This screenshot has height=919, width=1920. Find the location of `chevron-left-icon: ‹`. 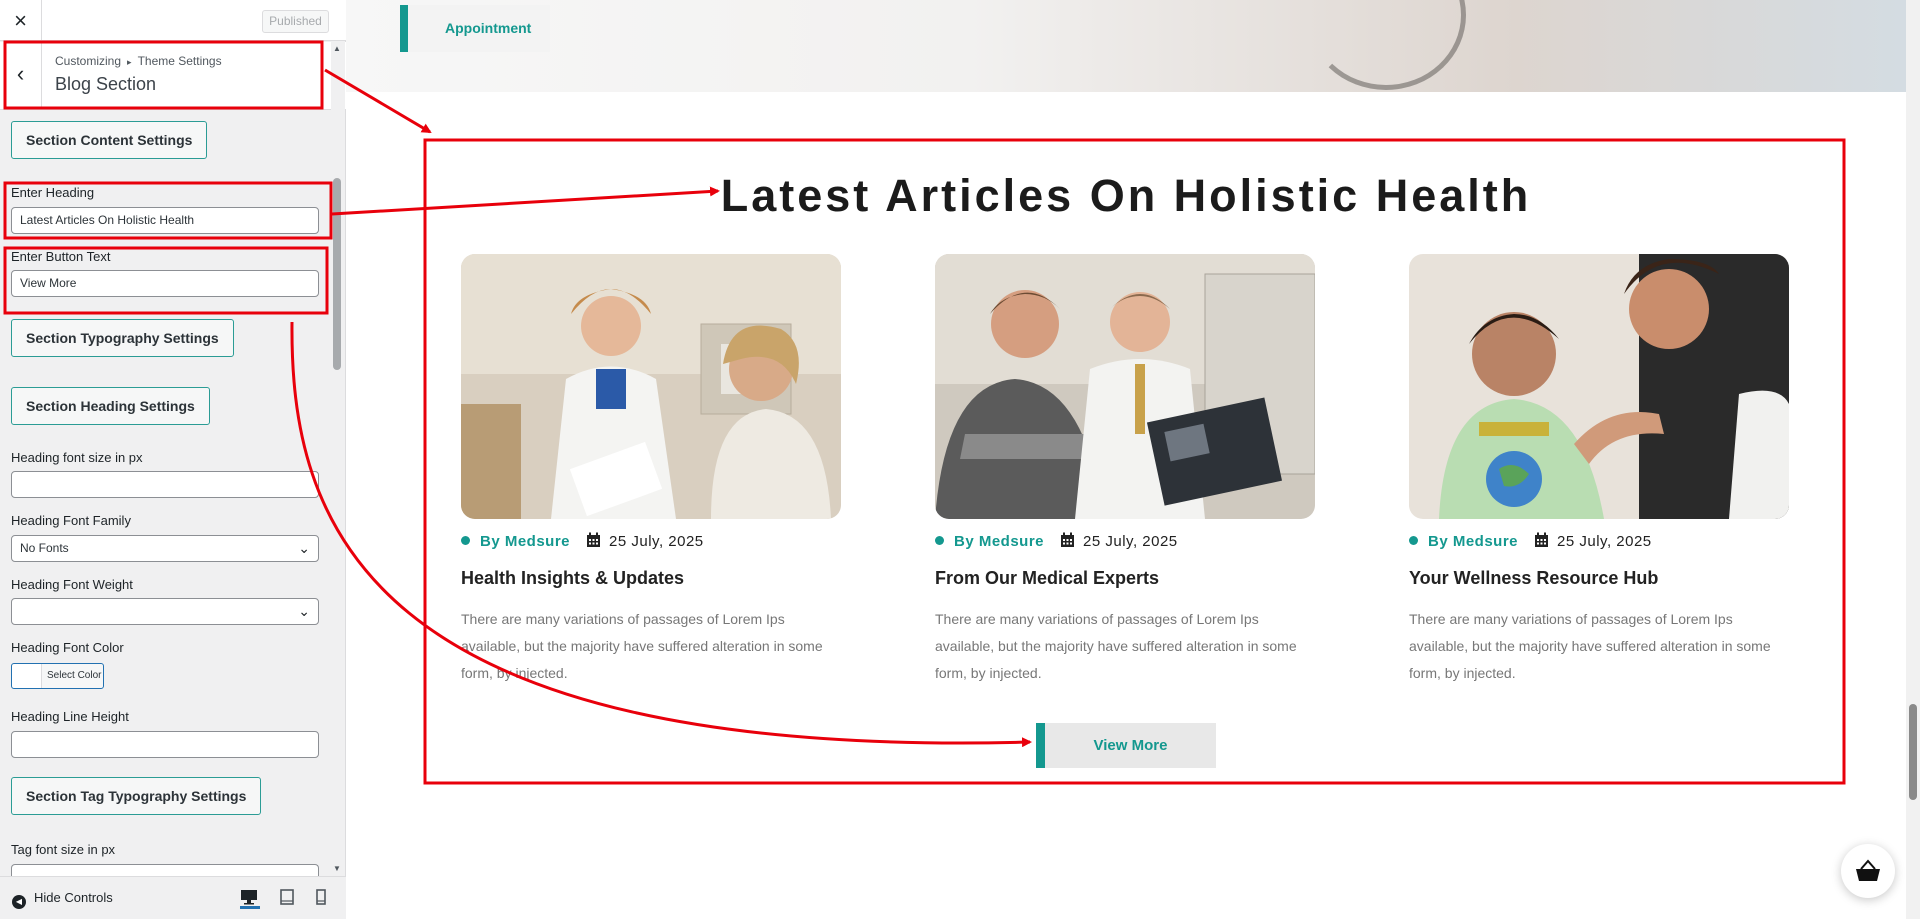

chevron-left-icon: ‹ is located at coordinates (21, 76).